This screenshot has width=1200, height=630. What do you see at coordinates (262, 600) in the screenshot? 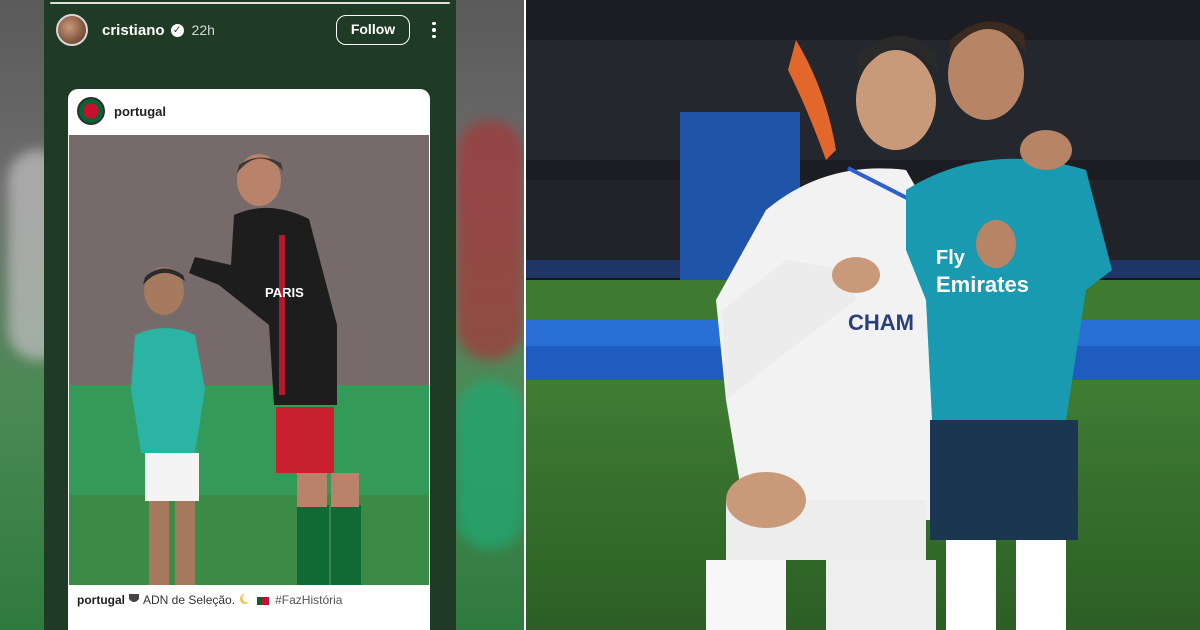
I see `portugal-flag-icon` at bounding box center [262, 600].